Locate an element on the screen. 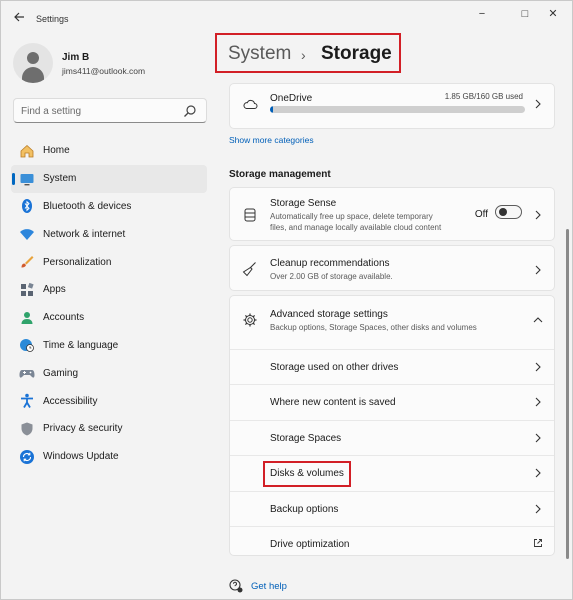 This screenshot has height=600, width=573. list-item-label: Storage used on other drives is located at coordinates (334, 367).